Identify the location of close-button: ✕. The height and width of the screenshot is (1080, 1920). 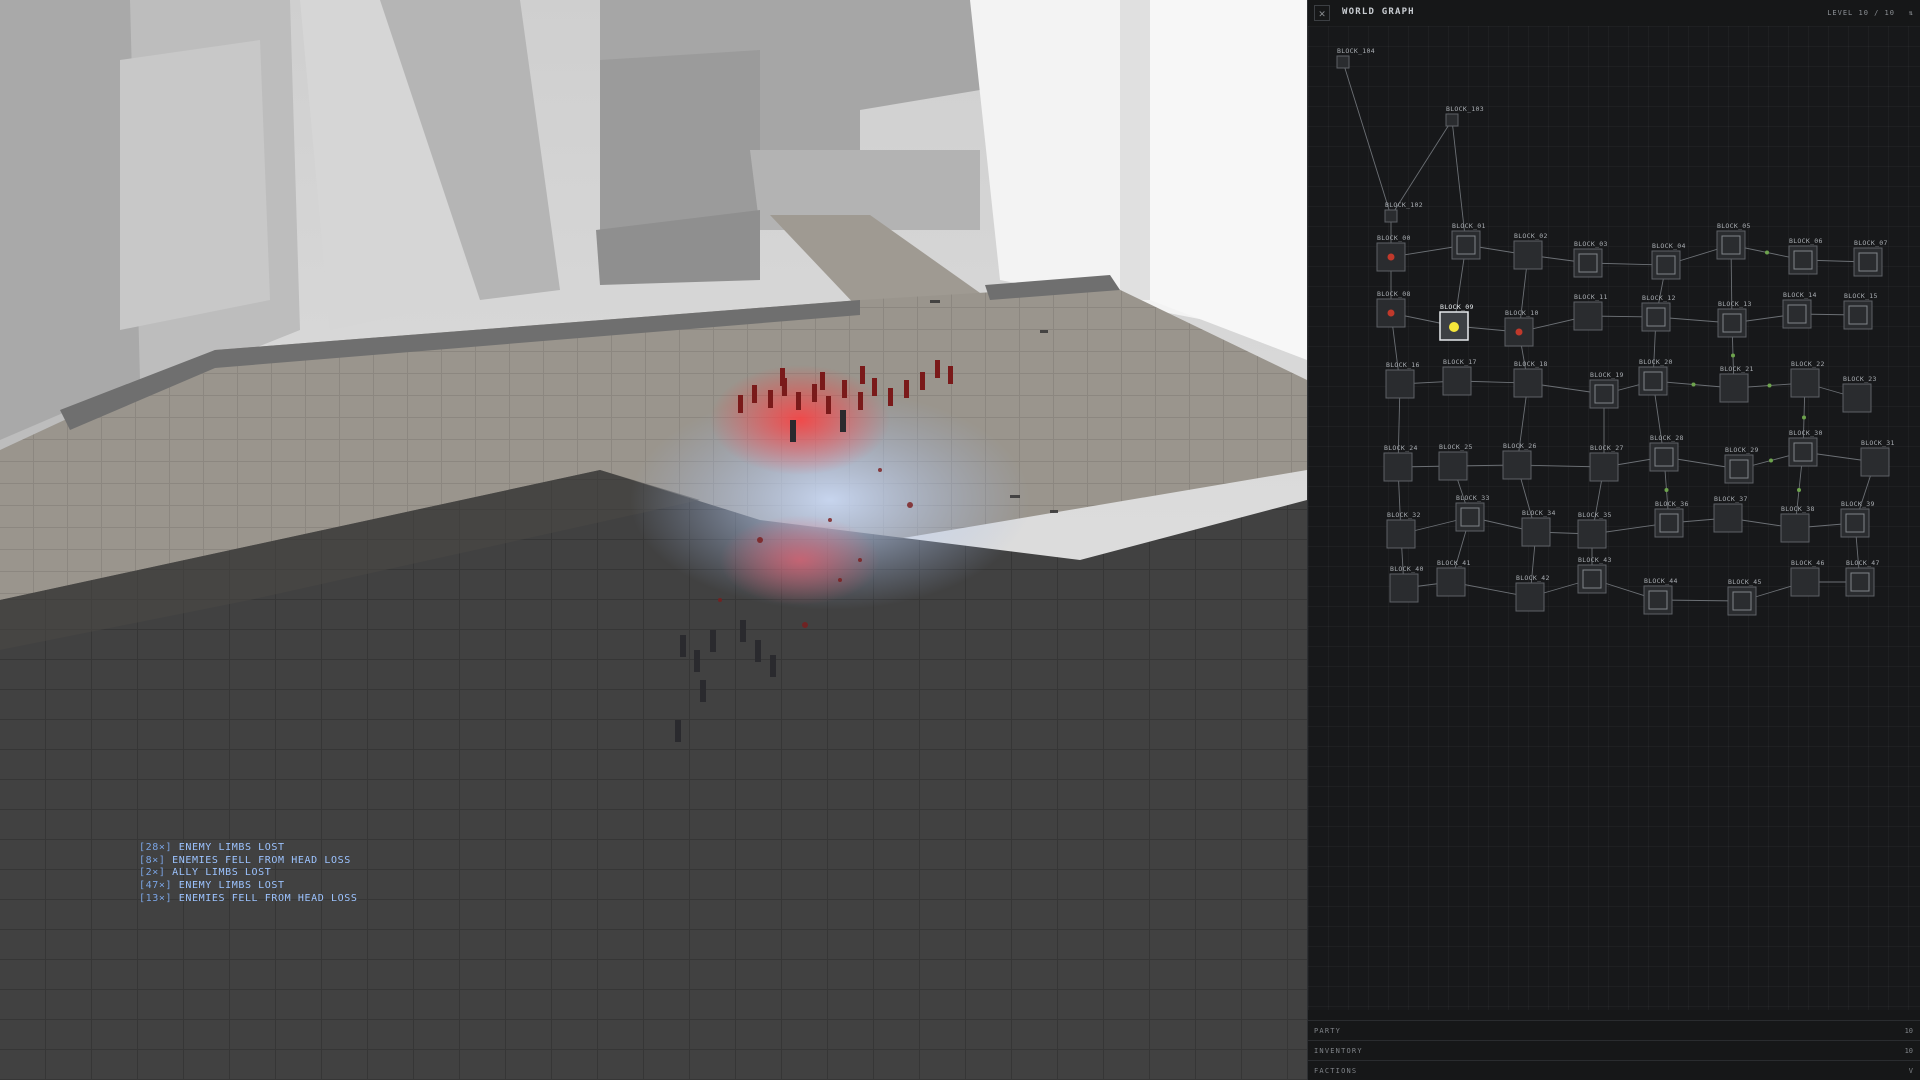
(1322, 13).